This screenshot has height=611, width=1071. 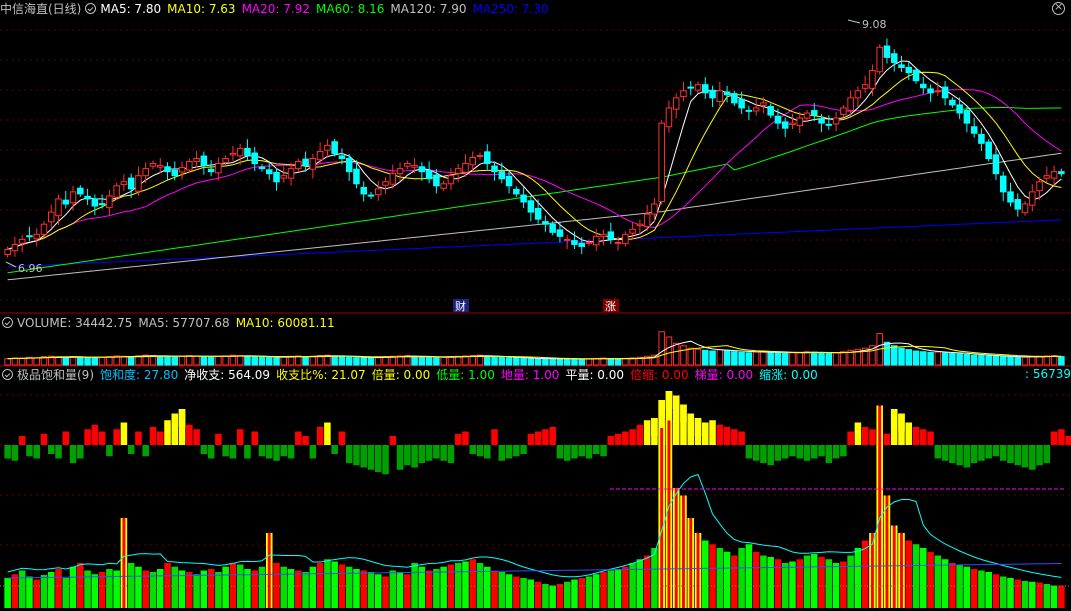 What do you see at coordinates (350, 9) in the screenshot?
I see `legend-item: MA60: 8.16` at bounding box center [350, 9].